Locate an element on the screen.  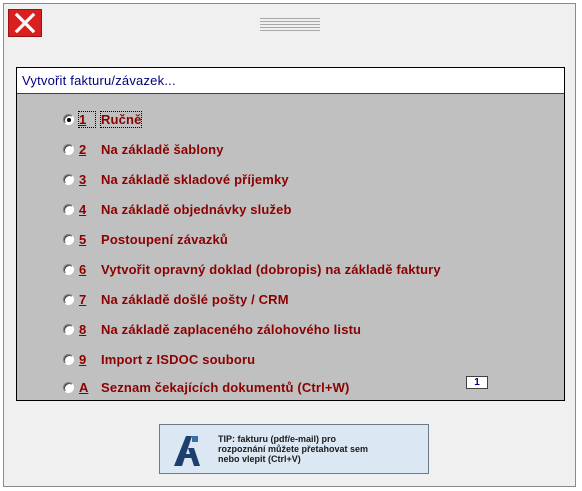
close-icon is located at coordinates (25, 23).